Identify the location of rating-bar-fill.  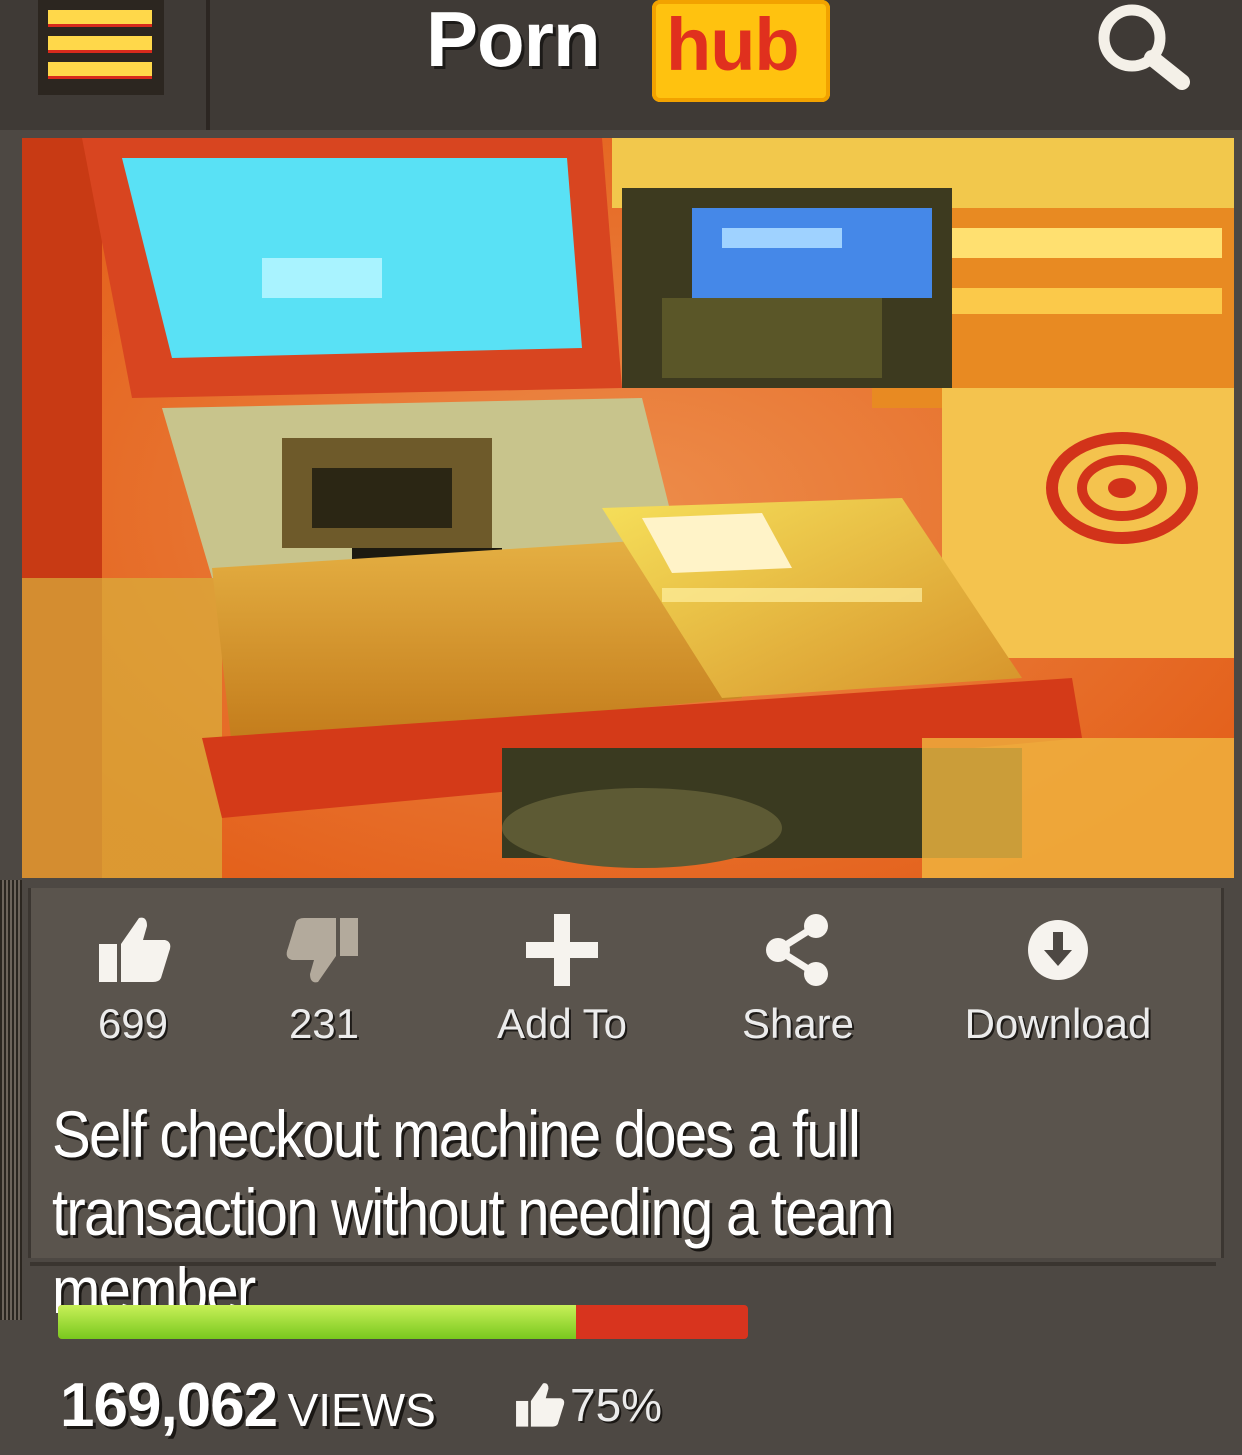
(317, 1322).